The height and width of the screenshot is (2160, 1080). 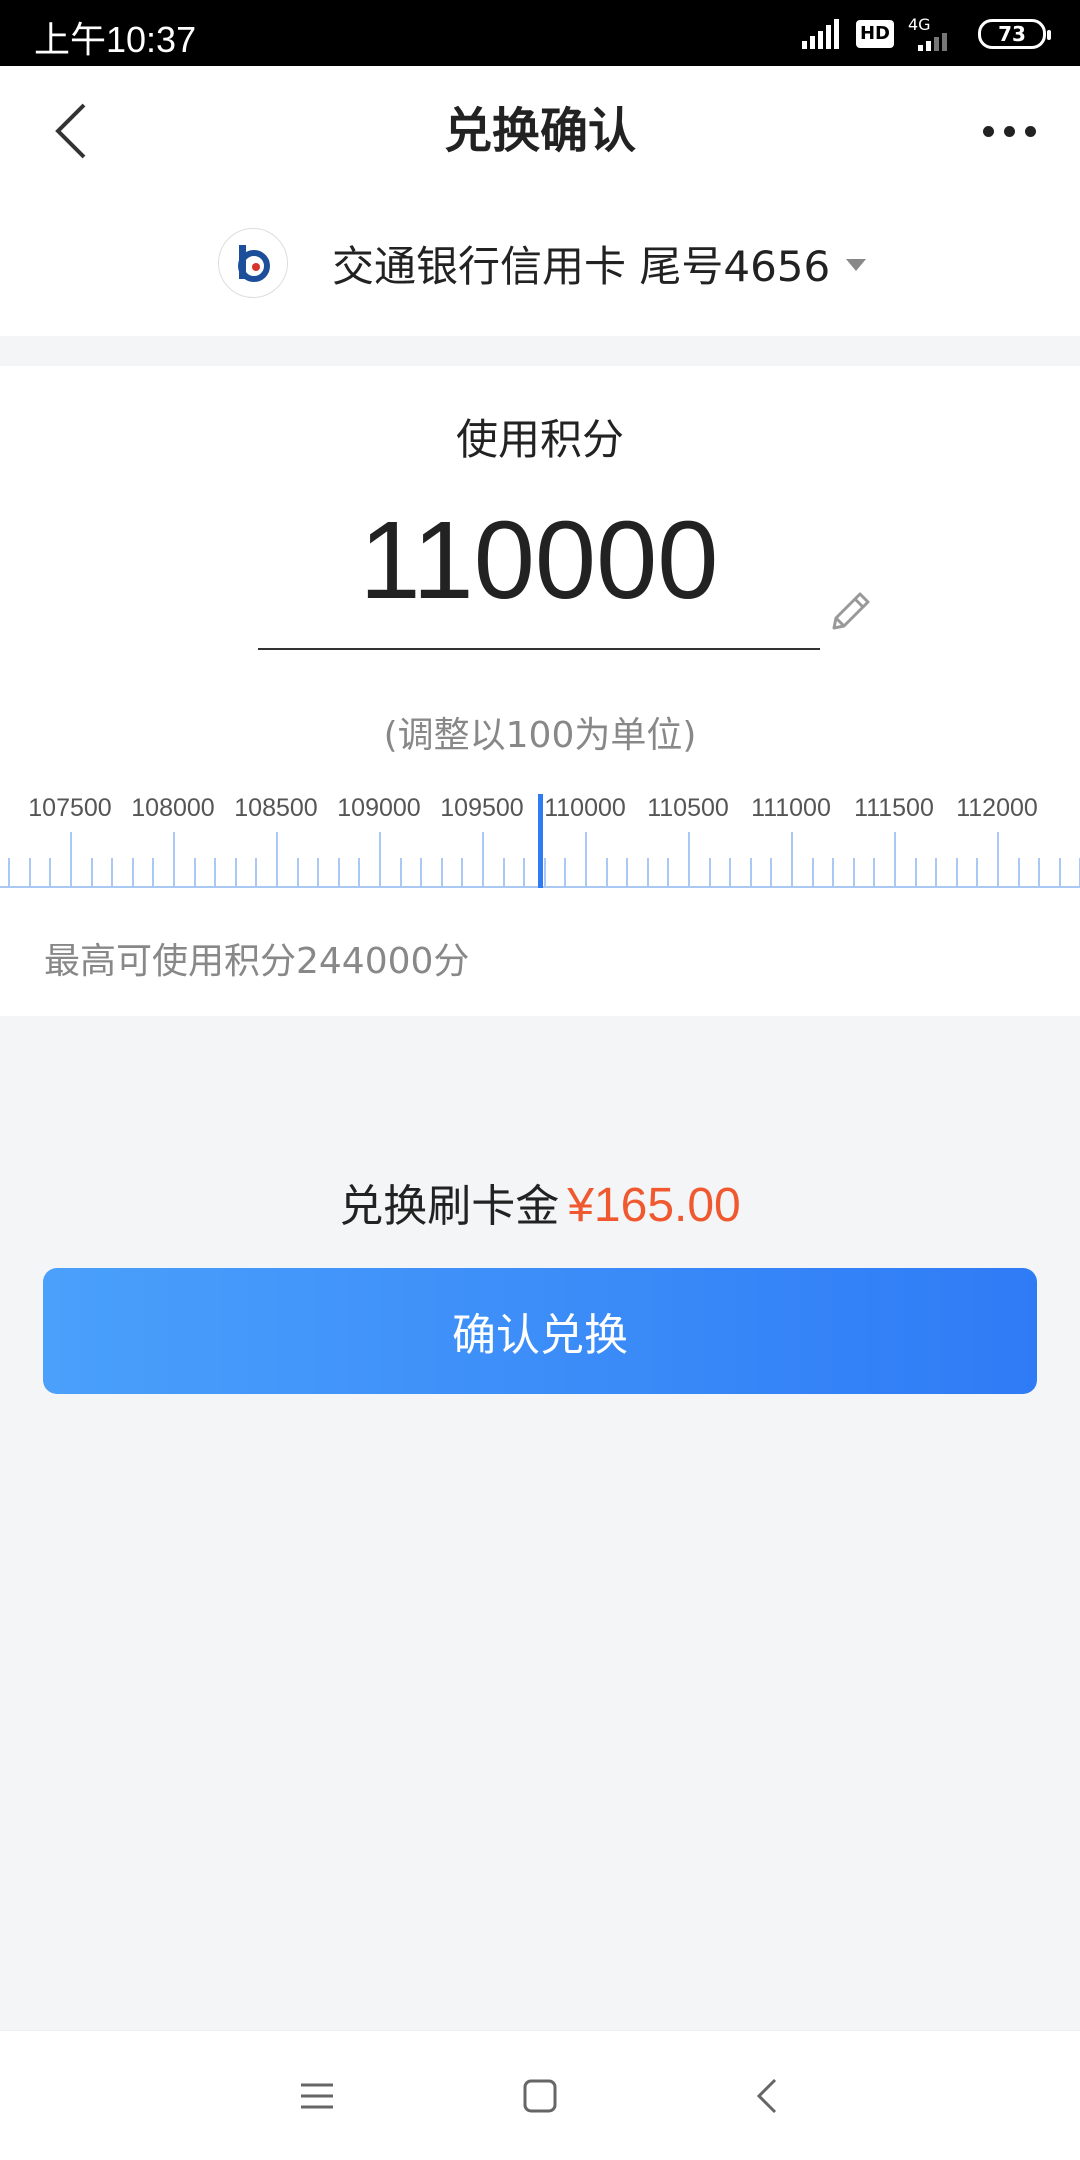 I want to click on ruler-label: 111500, so click(x=894, y=808).